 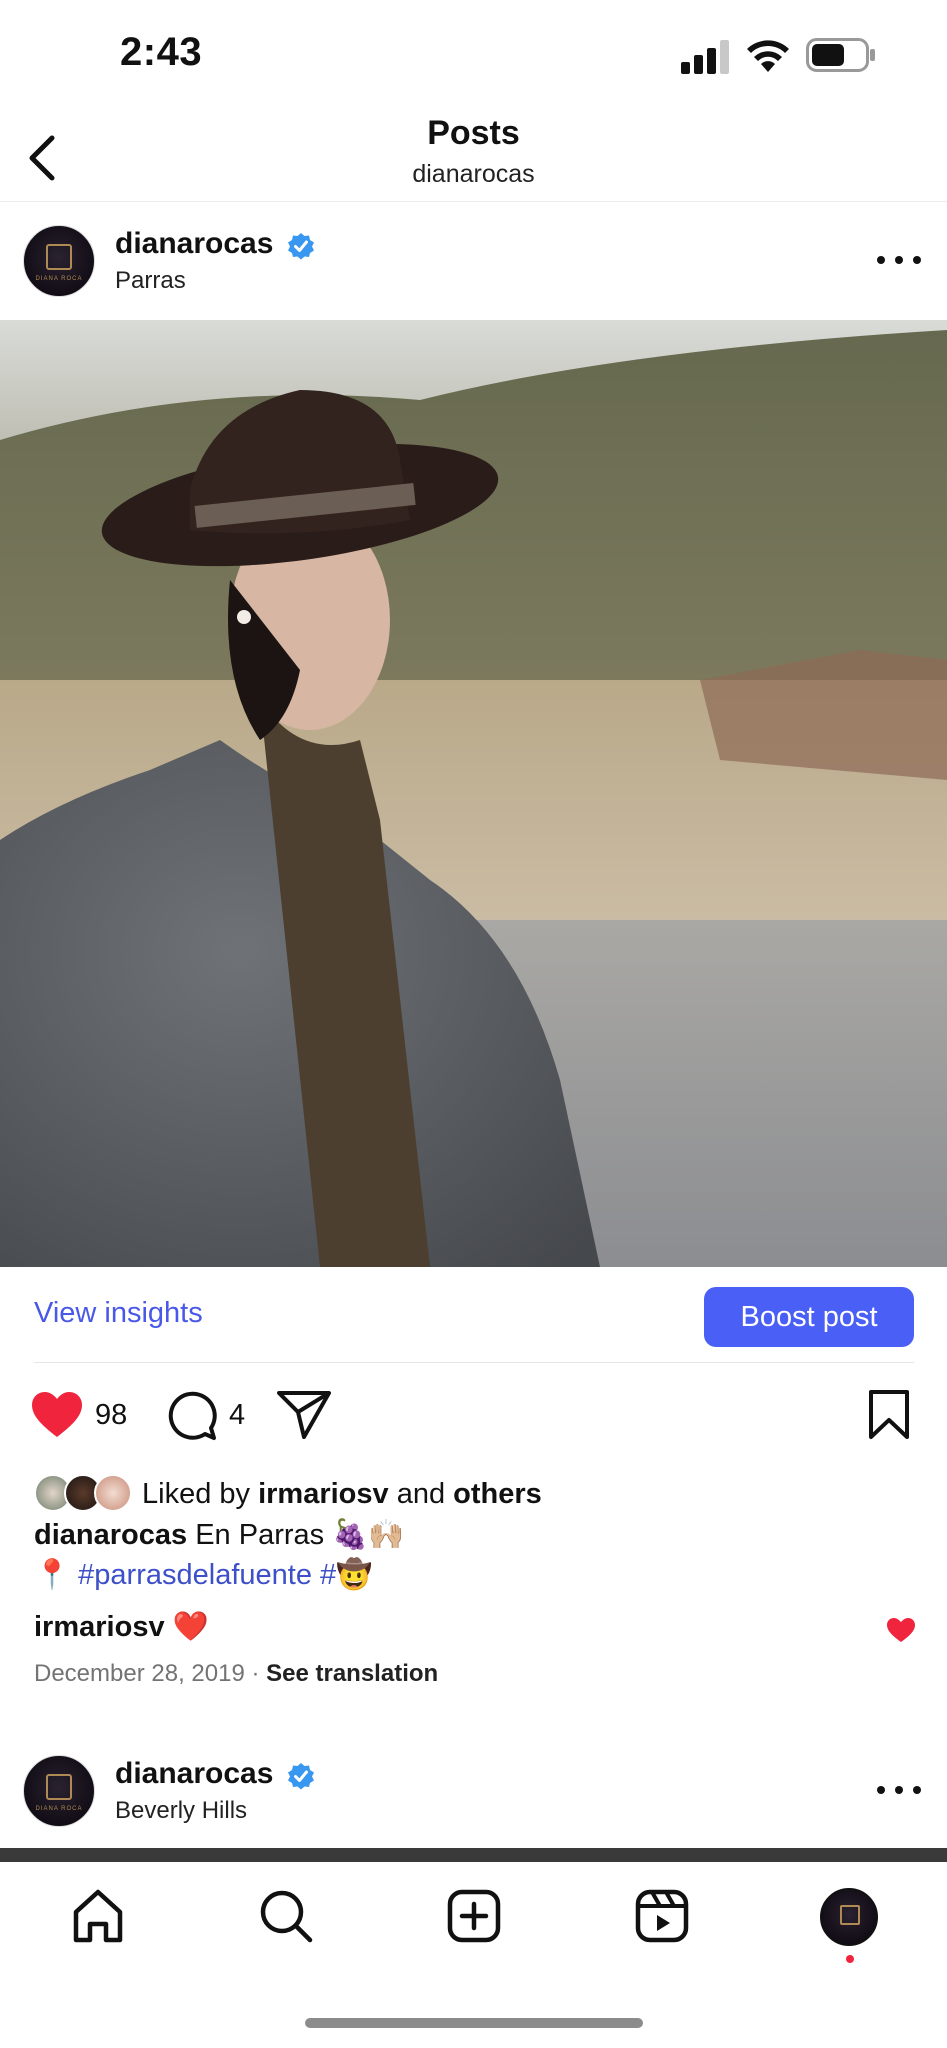 What do you see at coordinates (473, 1791) in the screenshot?
I see `next-post-header: DIANA ROCA dianarocas Beverly Hills` at bounding box center [473, 1791].